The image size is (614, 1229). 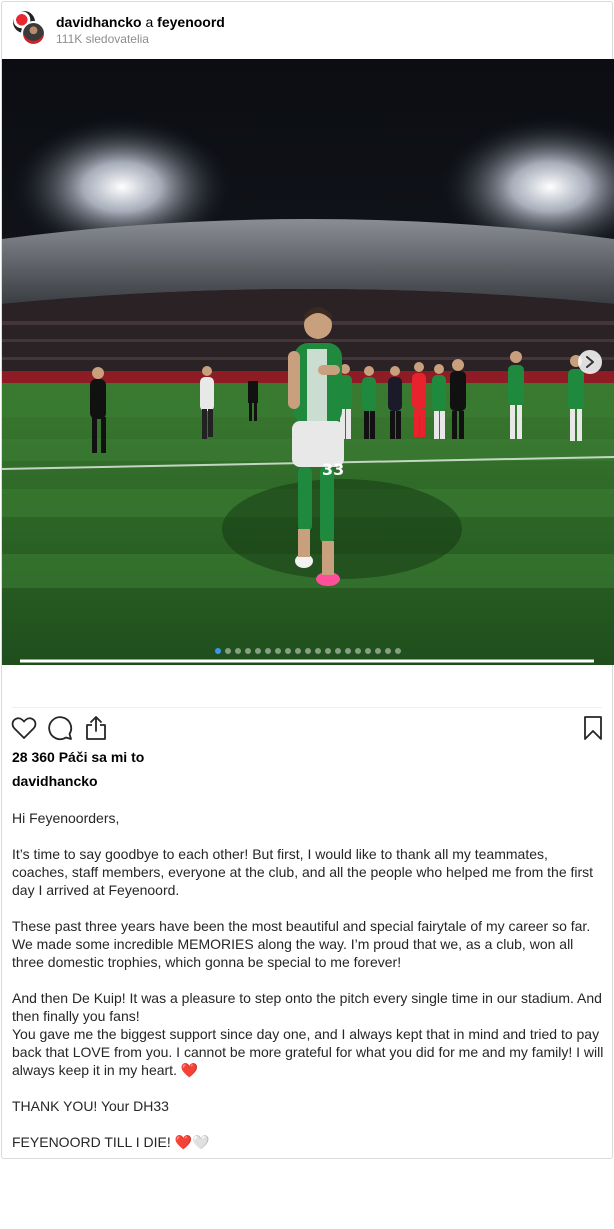 I want to click on like-button, so click(x=24, y=728).